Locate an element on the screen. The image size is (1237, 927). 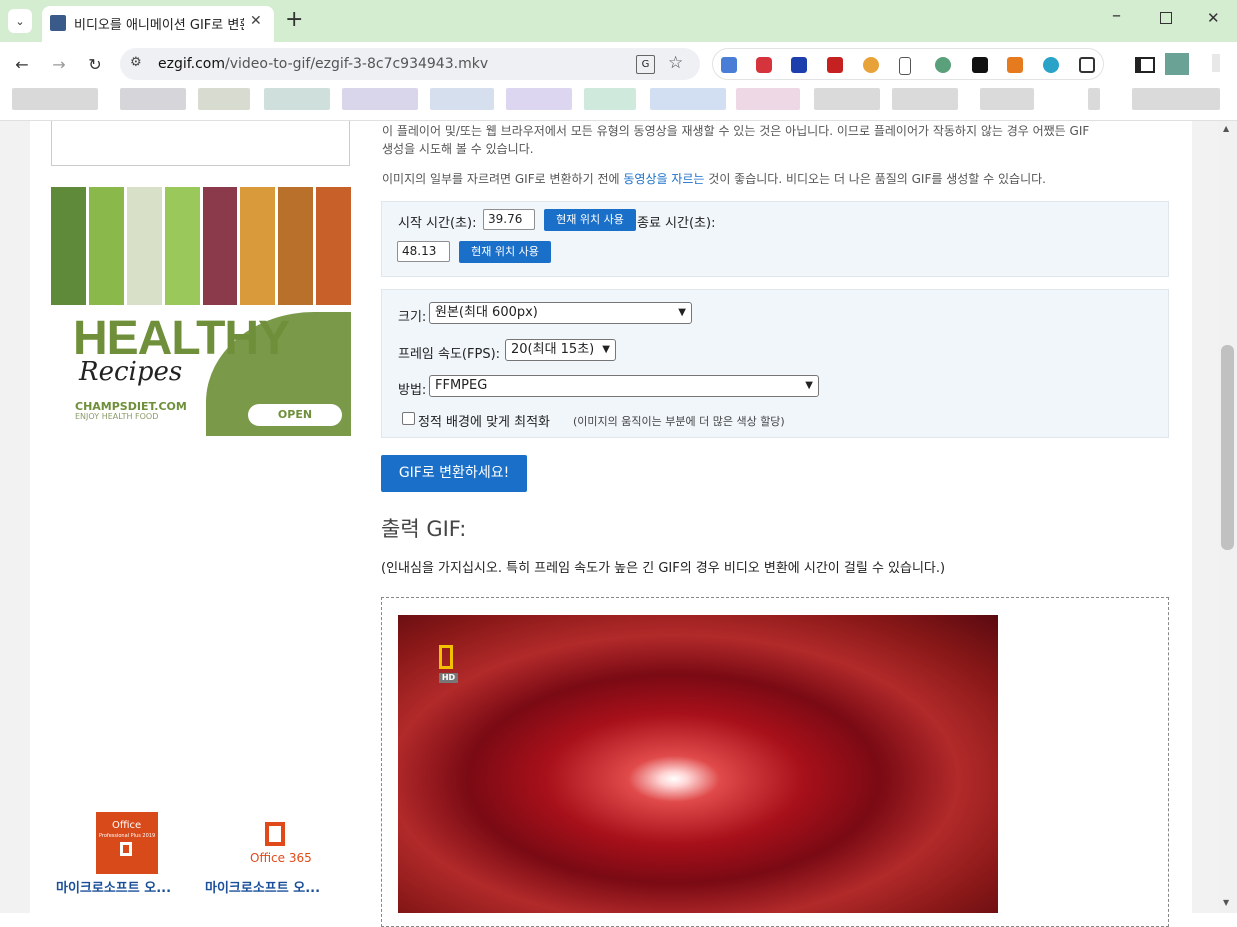
nat-geo-logo-icon is located at coordinates (446, 657).